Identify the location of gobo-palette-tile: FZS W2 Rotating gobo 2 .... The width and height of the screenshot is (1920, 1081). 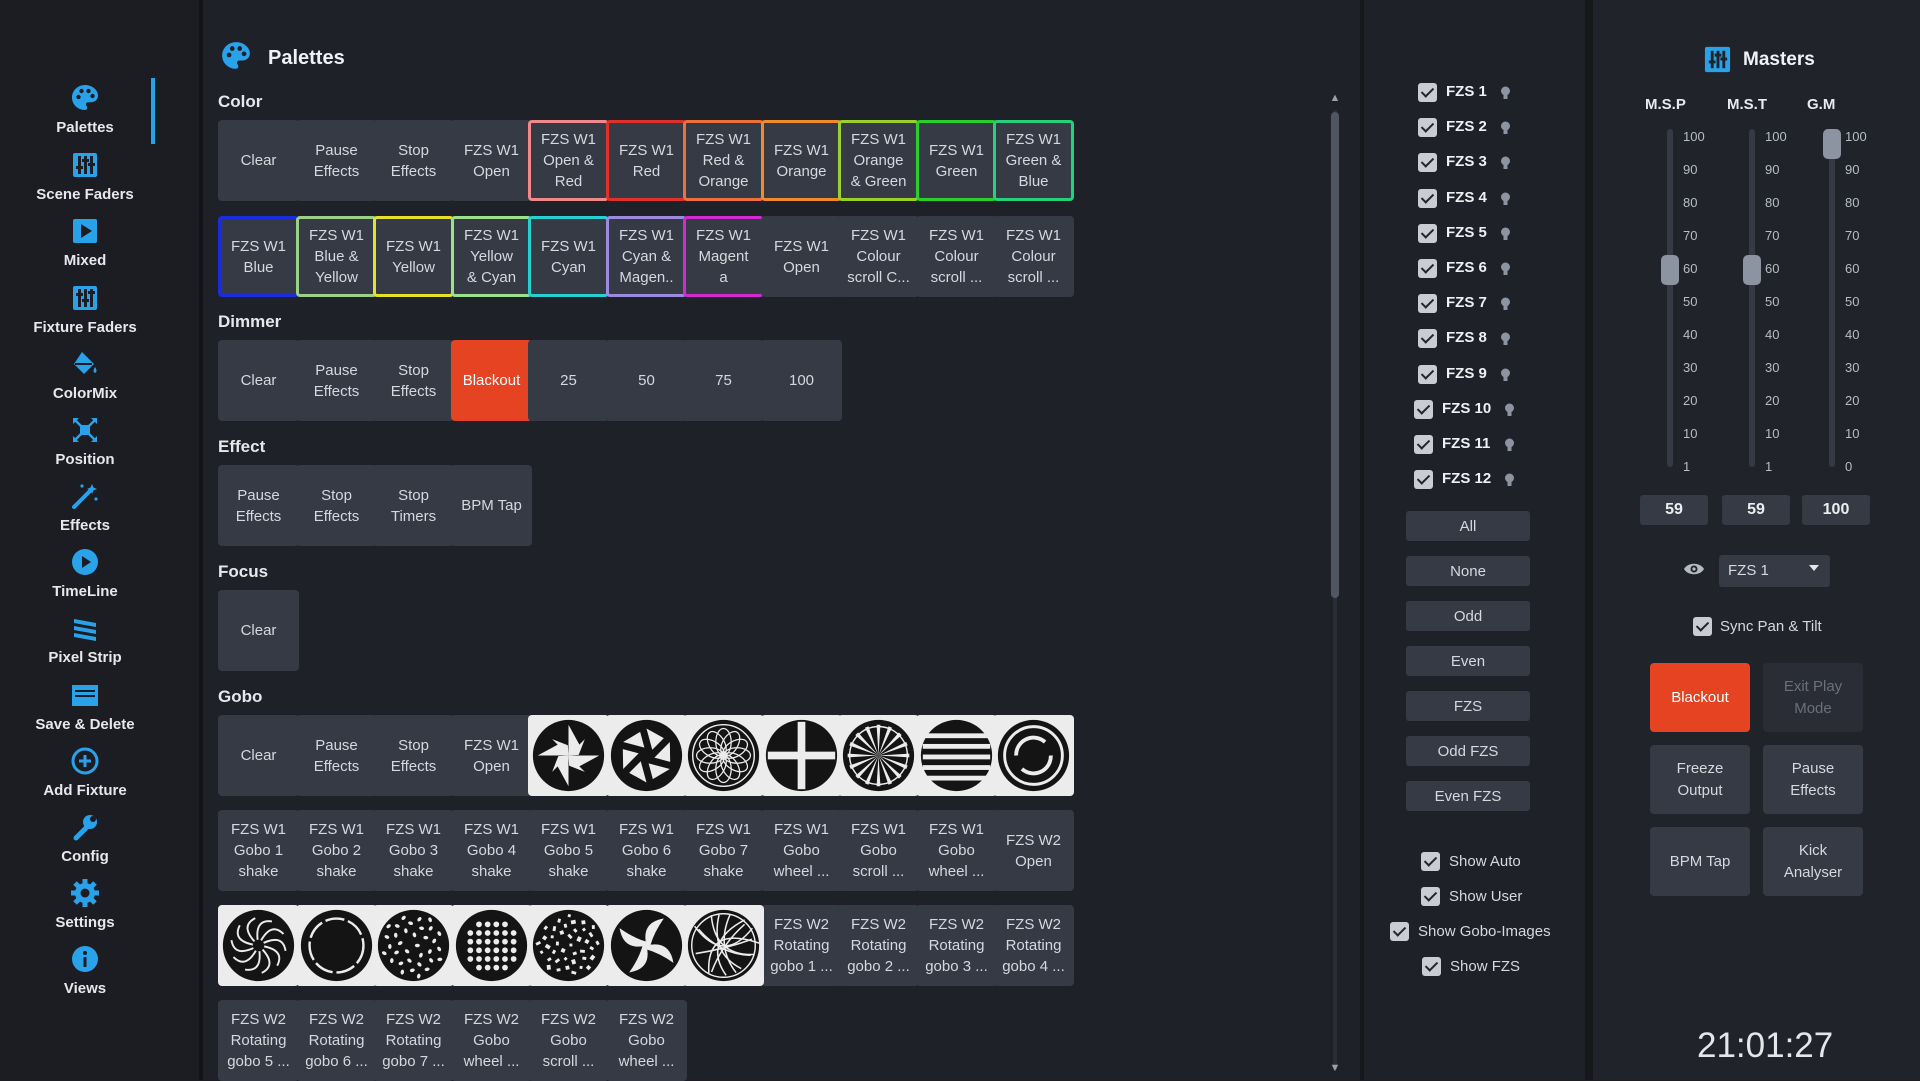
(878, 945).